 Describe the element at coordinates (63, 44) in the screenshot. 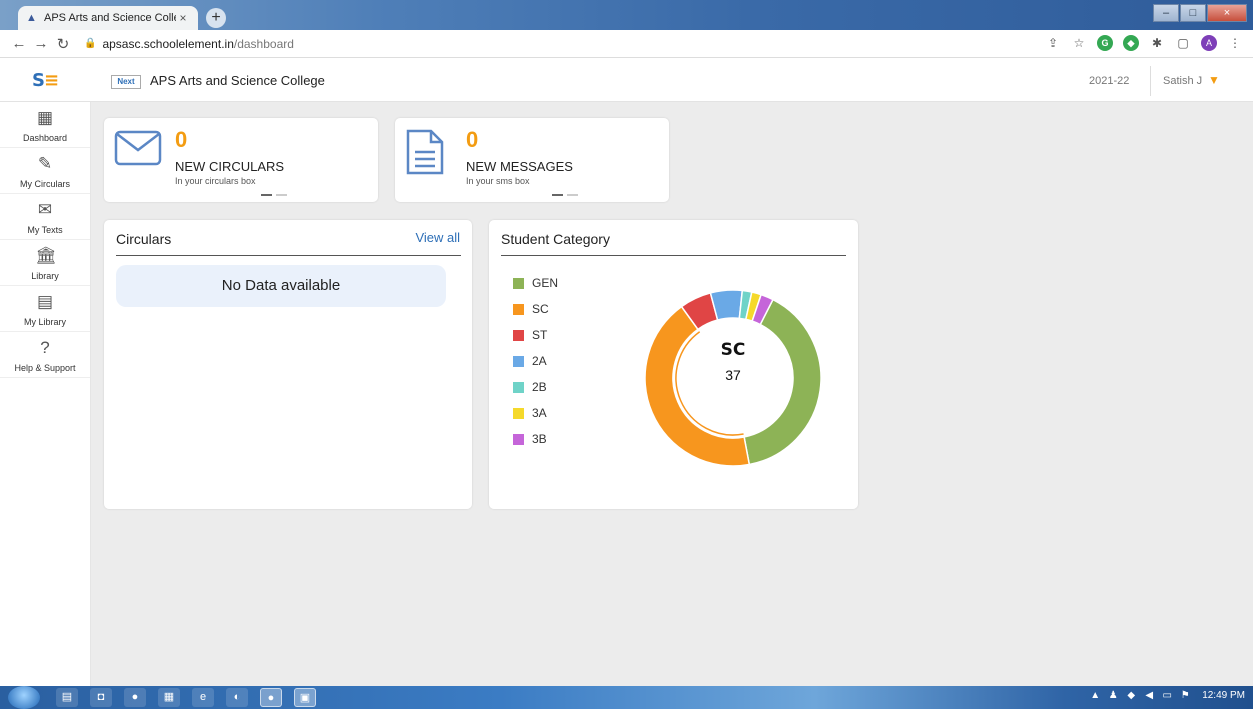

I see `reload-icon: ↻` at that location.